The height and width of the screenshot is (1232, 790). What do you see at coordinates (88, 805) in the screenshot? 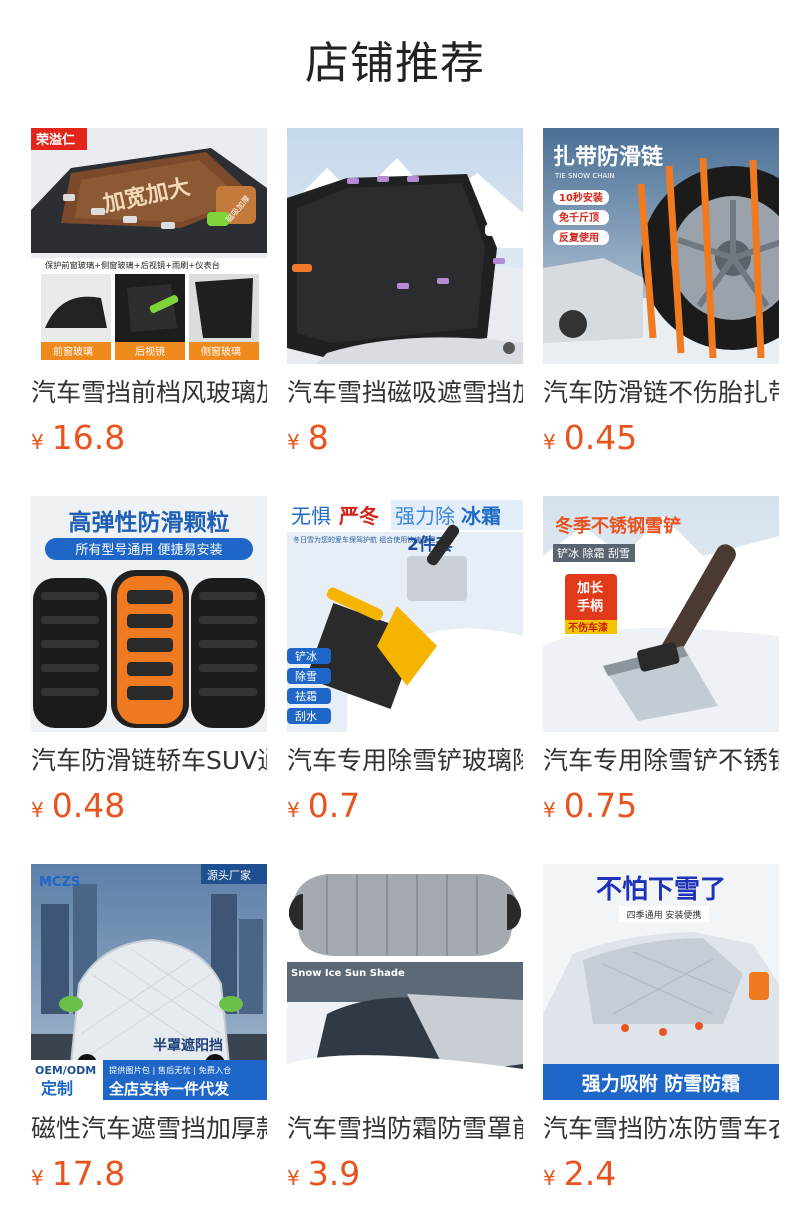
I see `price-value: 0.48` at bounding box center [88, 805].